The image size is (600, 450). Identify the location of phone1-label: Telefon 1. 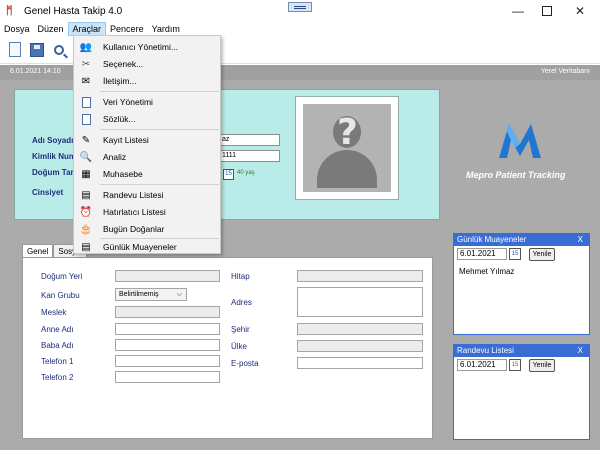
(57, 361).